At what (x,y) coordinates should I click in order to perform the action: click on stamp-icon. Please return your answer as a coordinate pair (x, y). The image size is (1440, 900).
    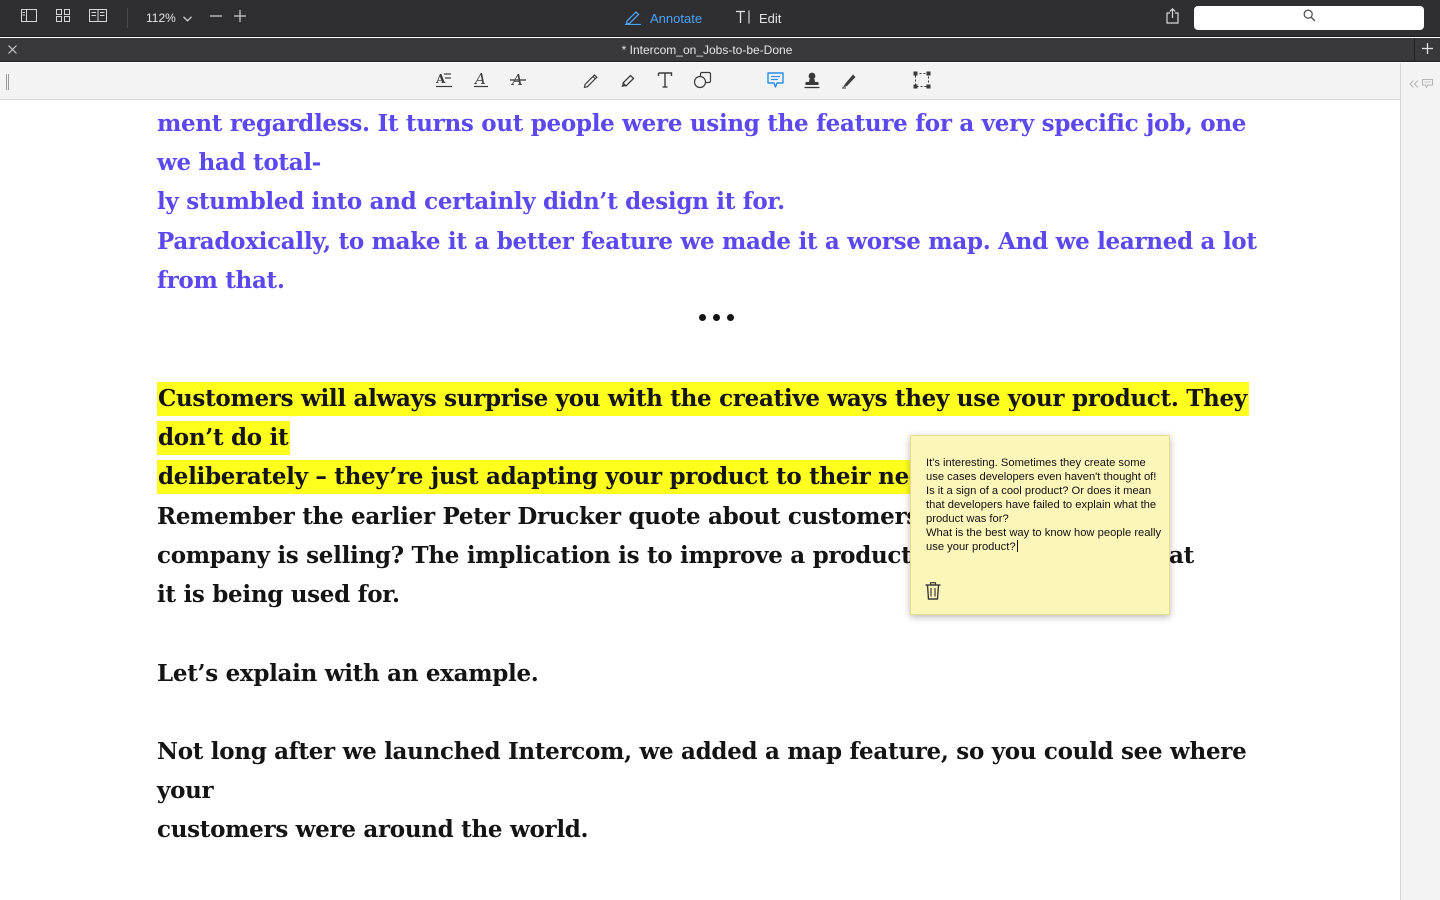
    Looking at the image, I should click on (812, 82).